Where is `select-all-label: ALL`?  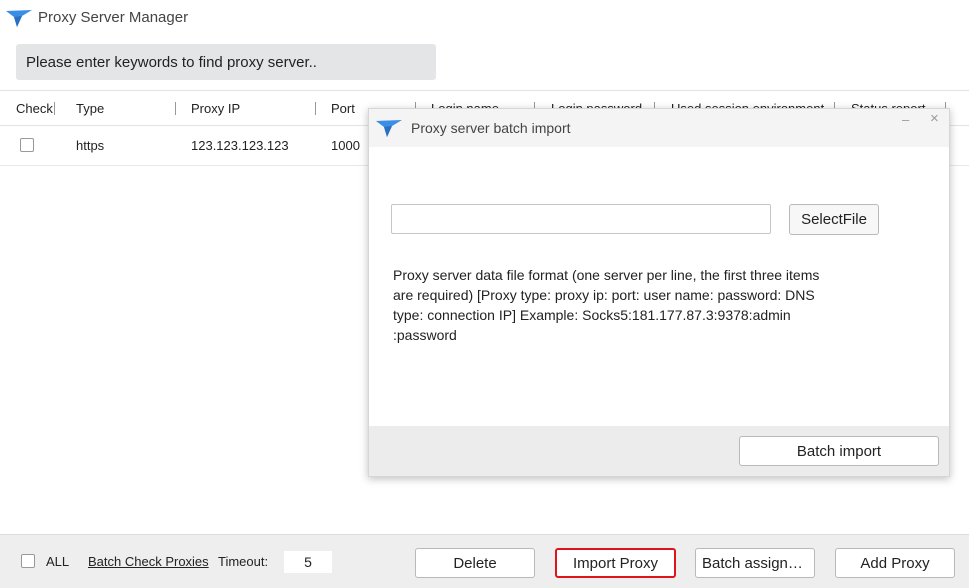
select-all-label: ALL is located at coordinates (58, 561).